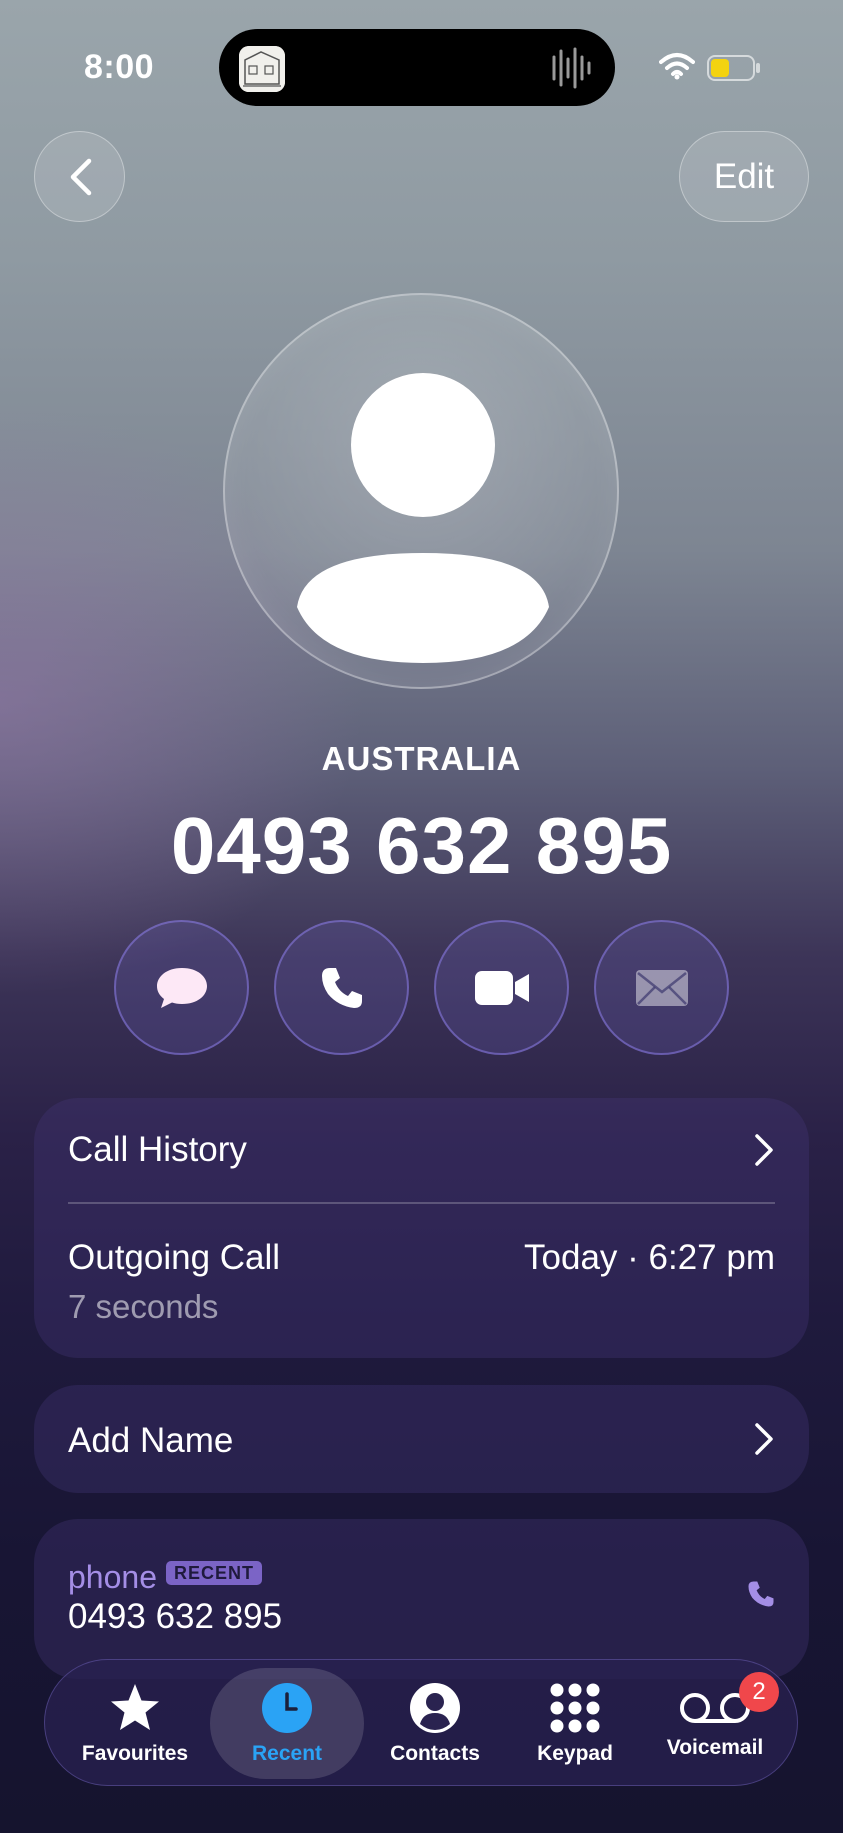 Image resolution: width=843 pixels, height=1833 pixels. I want to click on now-playing-thumbnail, so click(262, 69).